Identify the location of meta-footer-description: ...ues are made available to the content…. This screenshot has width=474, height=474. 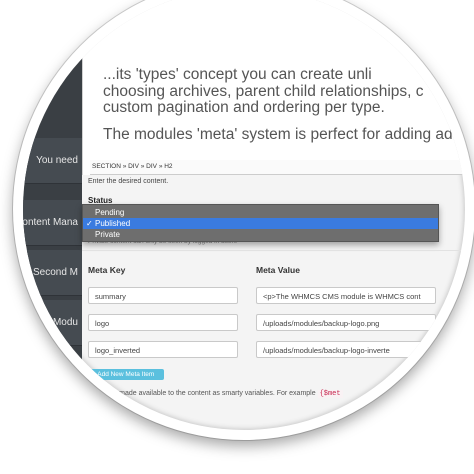
(202, 393).